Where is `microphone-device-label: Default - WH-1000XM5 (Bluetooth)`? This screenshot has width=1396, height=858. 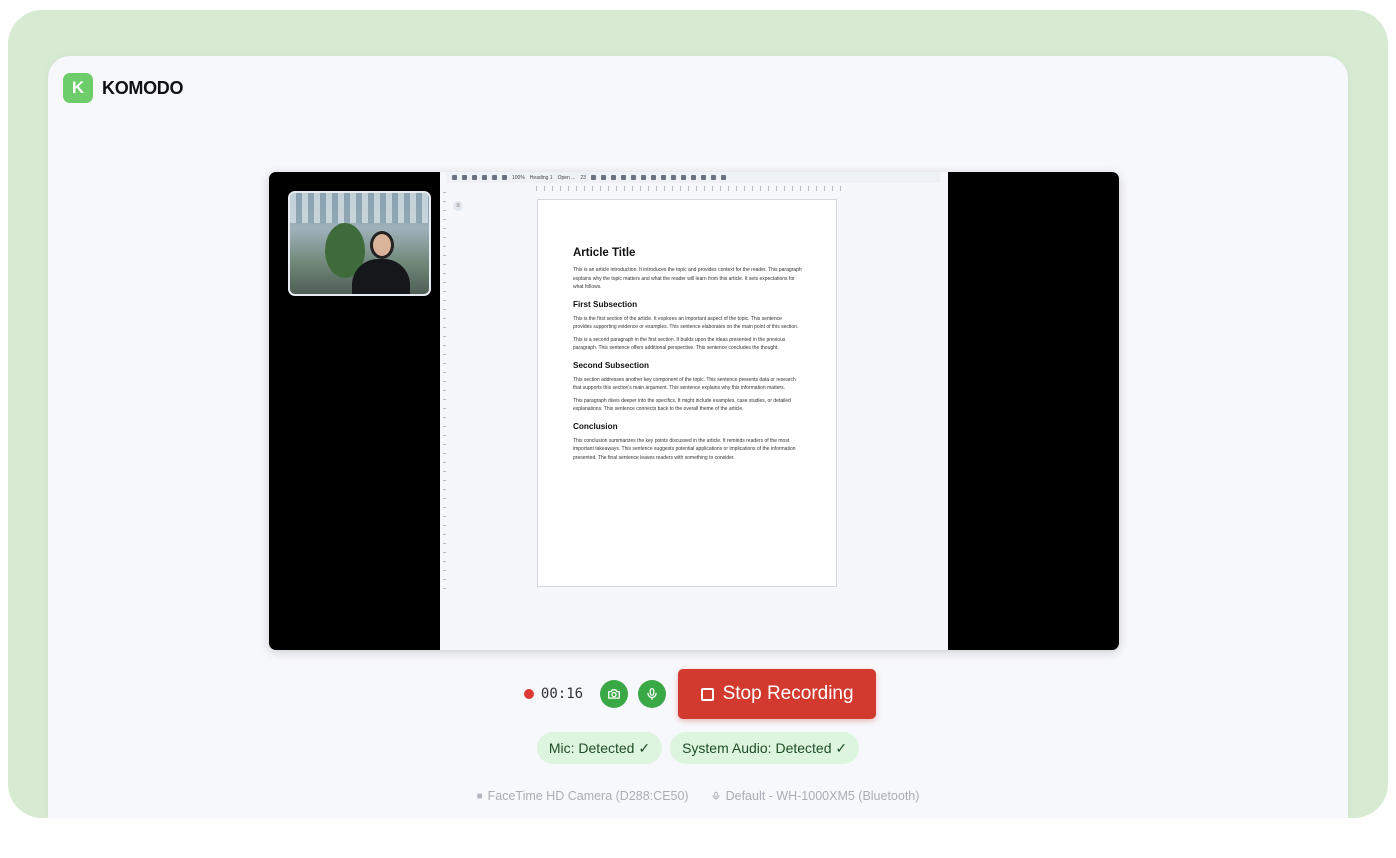 microphone-device-label: Default - WH-1000XM5 (Bluetooth) is located at coordinates (822, 796).